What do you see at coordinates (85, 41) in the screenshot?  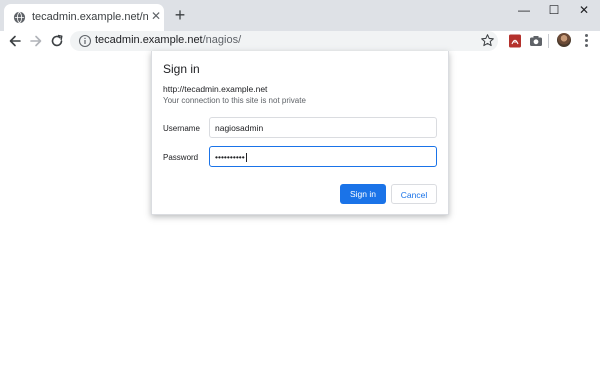 I see `info-icon` at bounding box center [85, 41].